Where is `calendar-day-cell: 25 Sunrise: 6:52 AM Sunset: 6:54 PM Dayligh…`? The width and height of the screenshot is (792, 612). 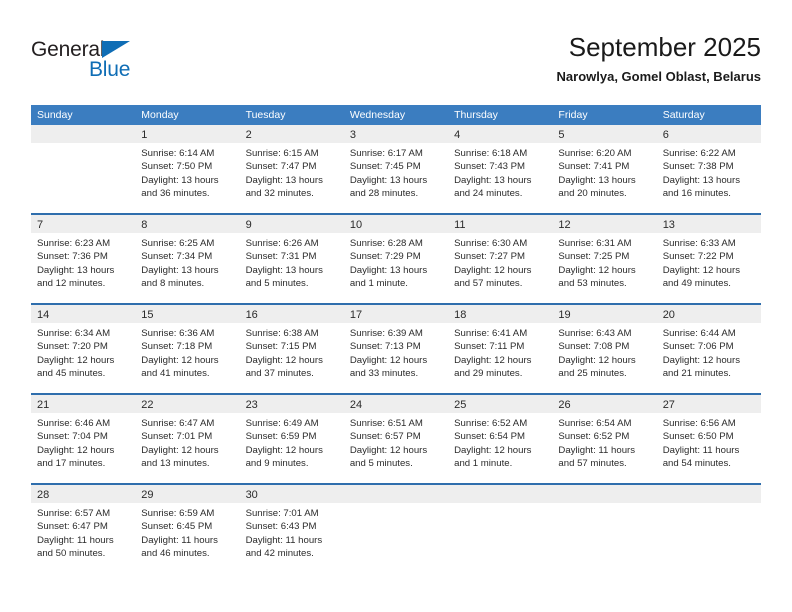
calendar-day-cell: 25 Sunrise: 6:52 AM Sunset: 6:54 PM Dayligh… is located at coordinates (500, 439).